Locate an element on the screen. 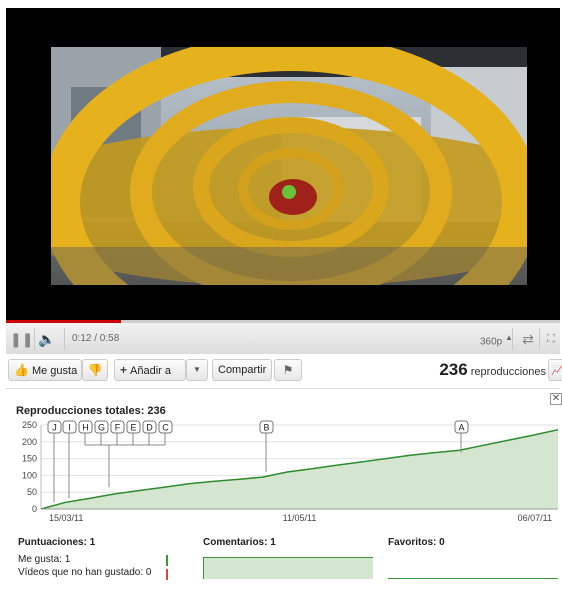  like-button: 👍 Me gusta is located at coordinates (45, 370).